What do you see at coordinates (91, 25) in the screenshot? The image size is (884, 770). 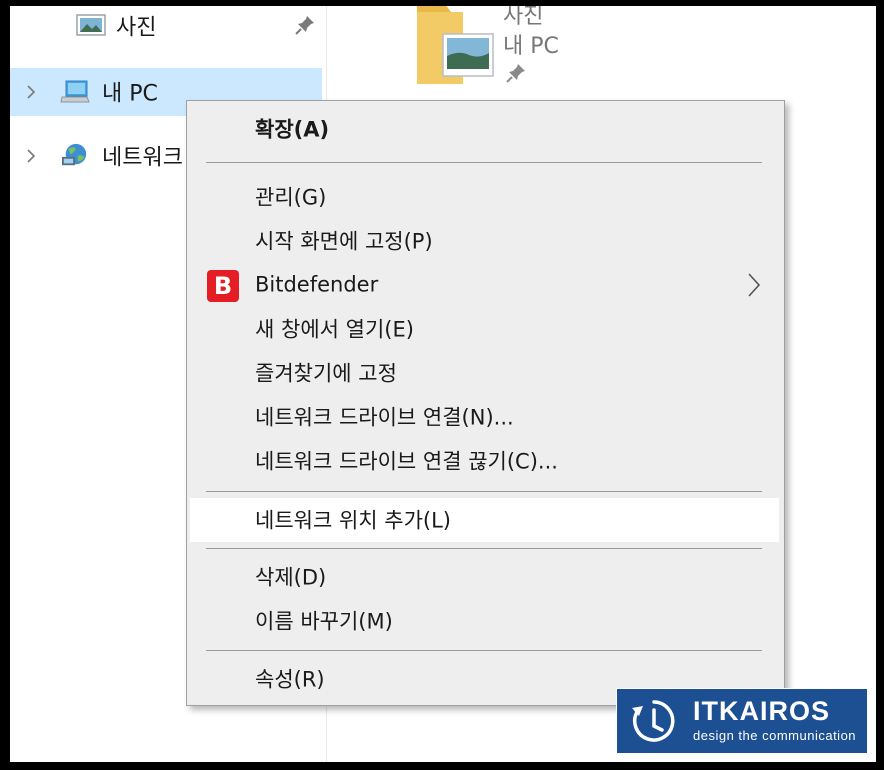 I see `pictures-icon` at bounding box center [91, 25].